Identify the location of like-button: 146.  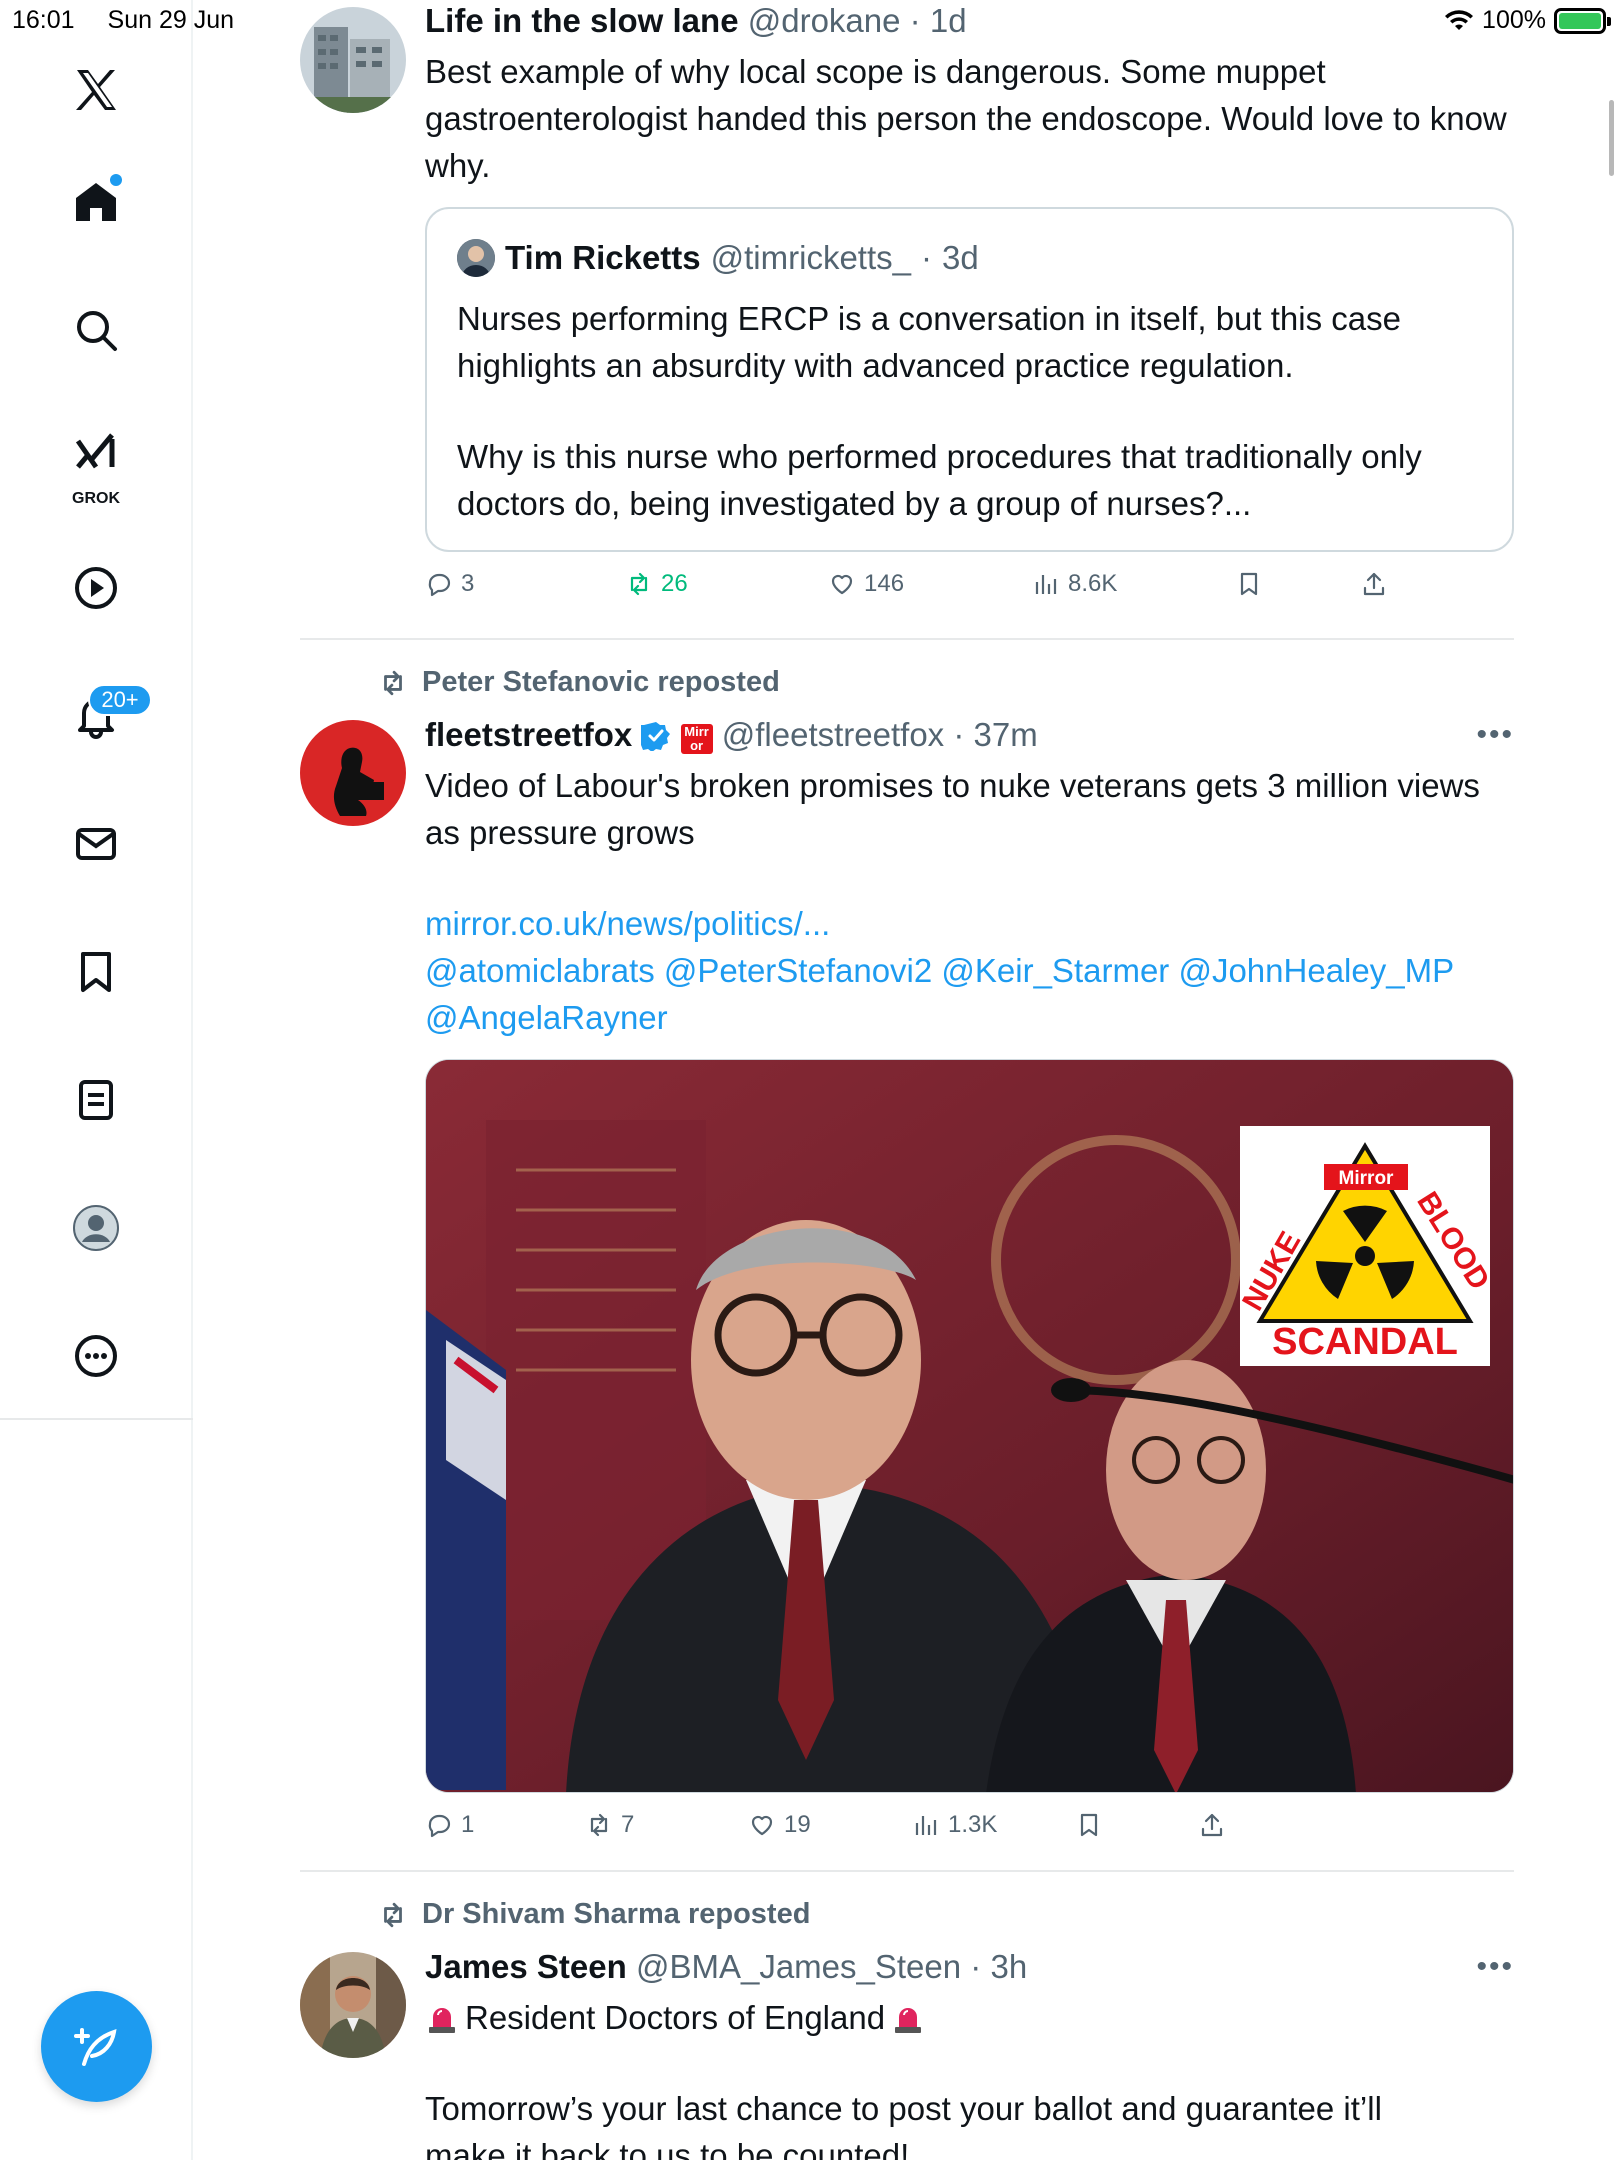
(866, 584).